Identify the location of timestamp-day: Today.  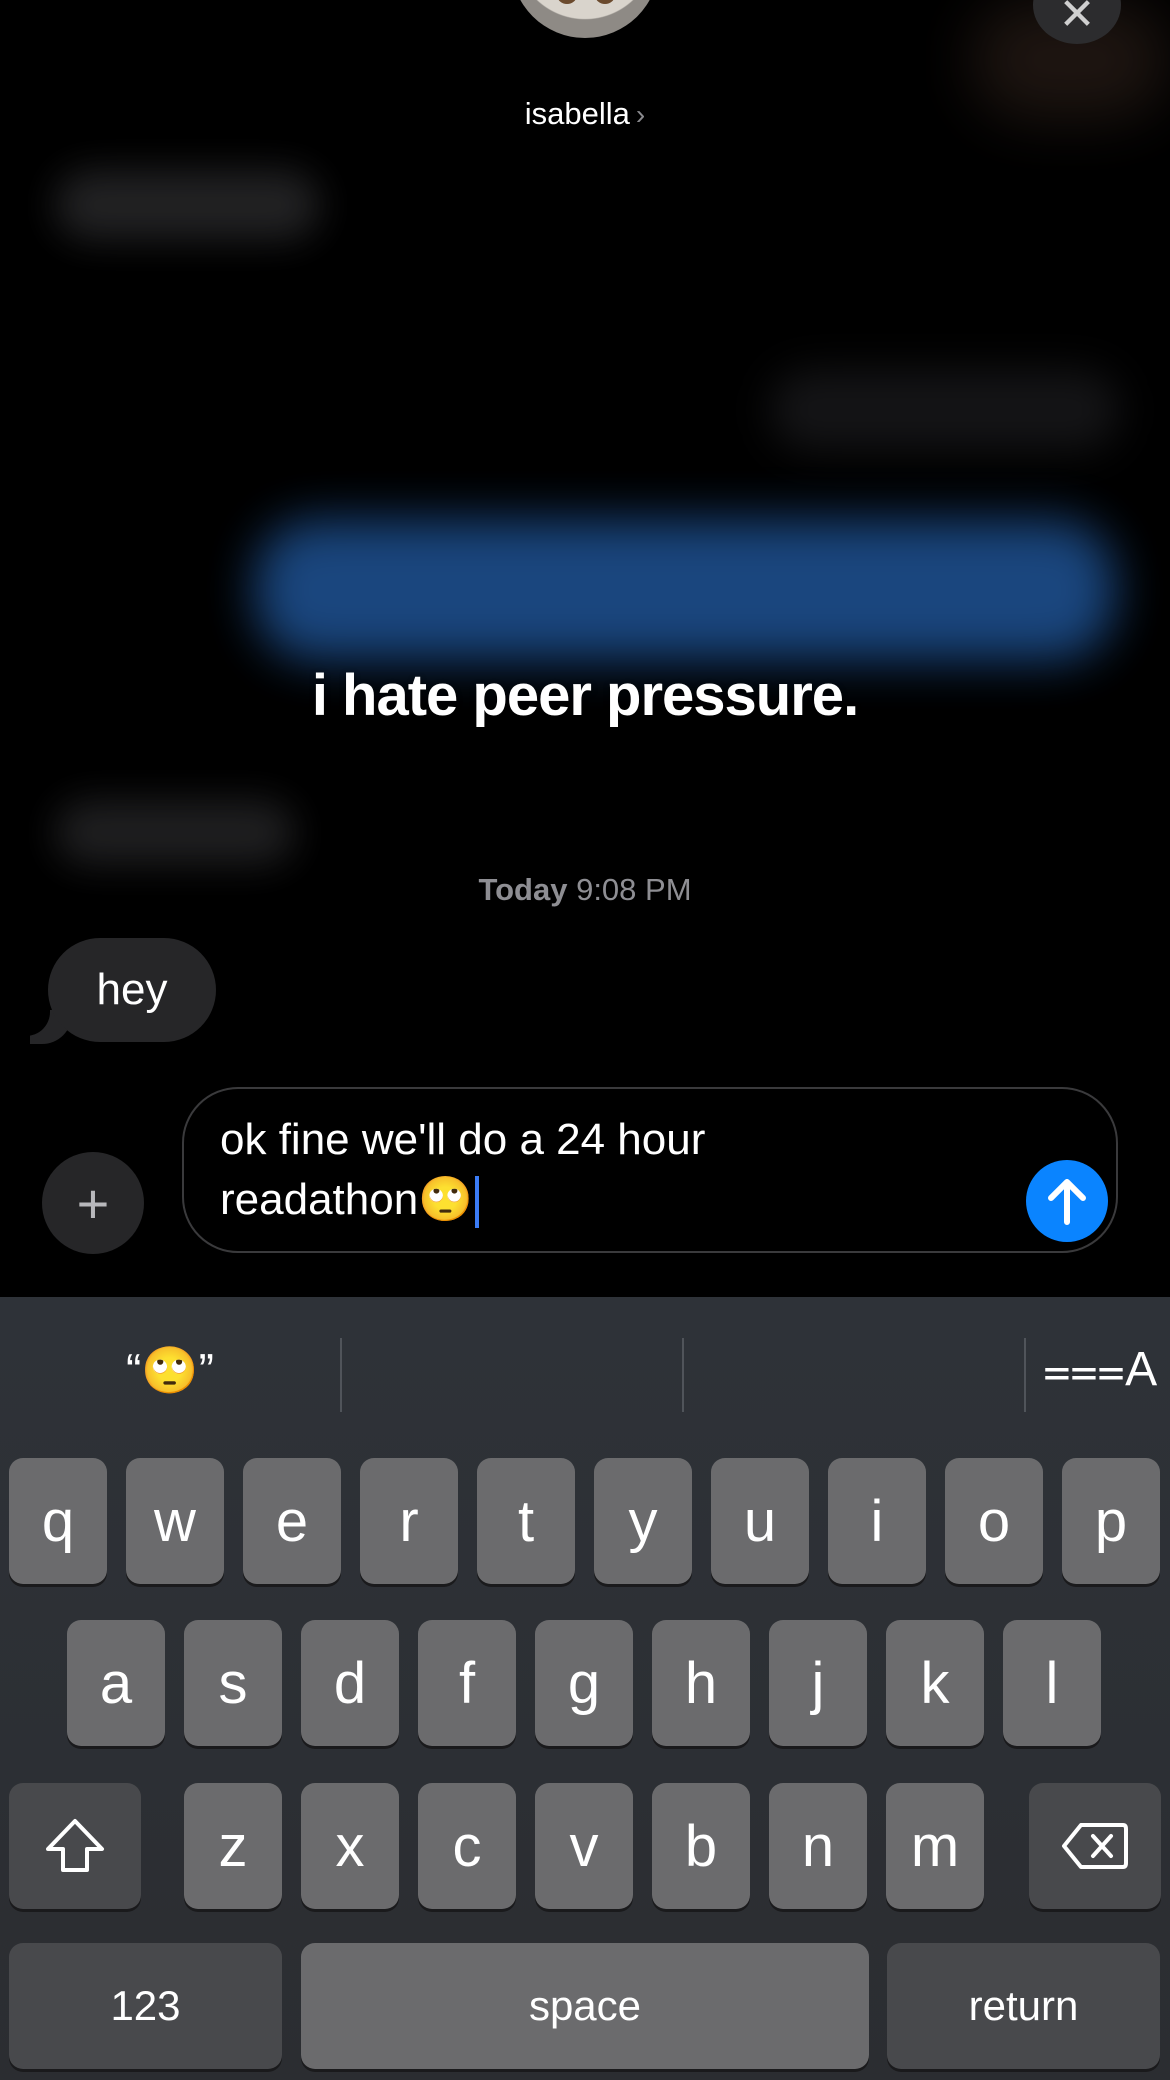
(523, 889).